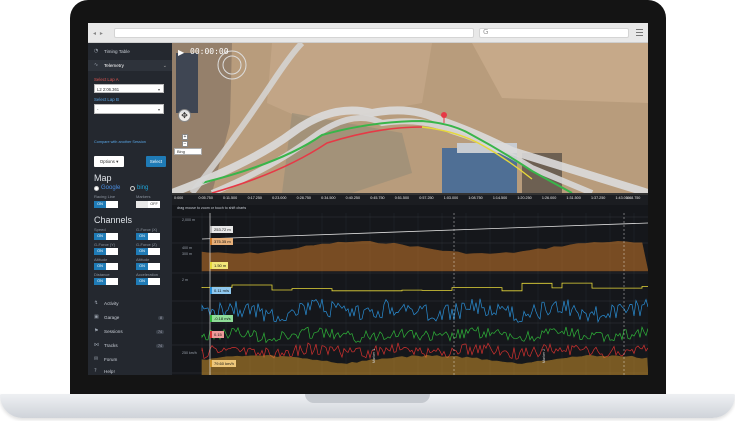 The width and height of the screenshot is (735, 421). Describe the element at coordinates (107, 188) in the screenshot. I see `map-option-google: Google` at that location.